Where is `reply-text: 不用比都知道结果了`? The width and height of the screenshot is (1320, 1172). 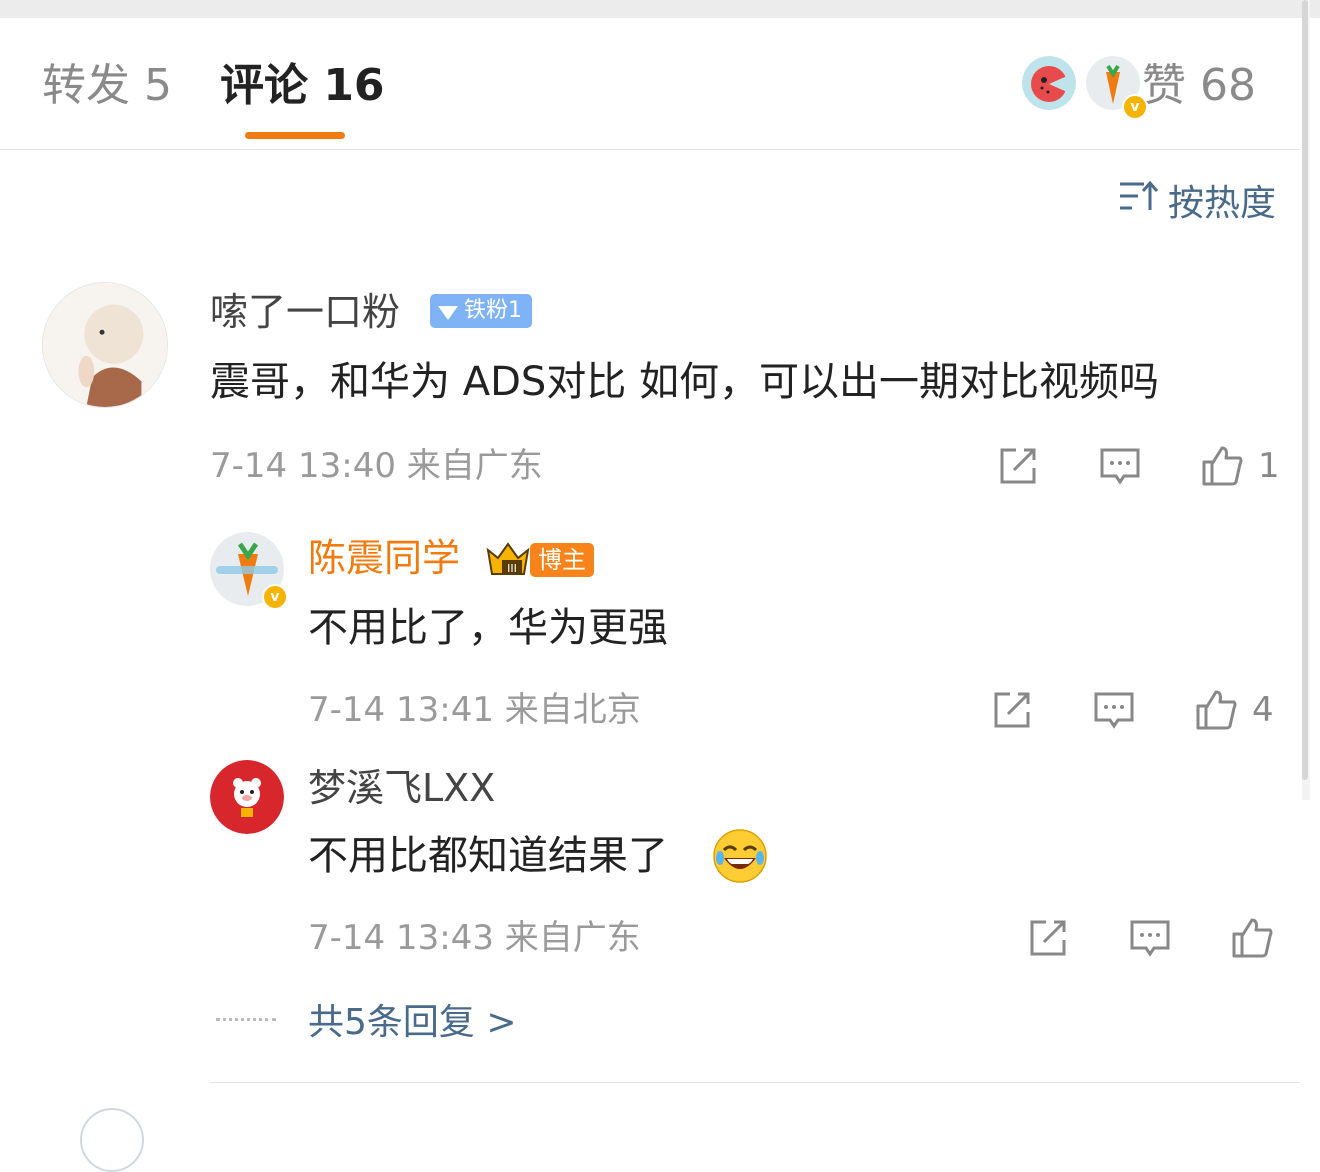
reply-text: 不用比都知道结果了 is located at coordinates (488, 856).